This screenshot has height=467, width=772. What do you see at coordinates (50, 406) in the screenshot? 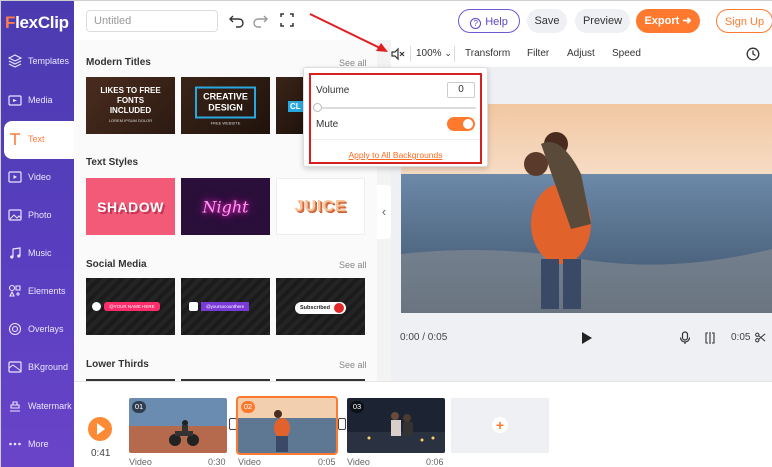
I see `sidebar-item-label: Watermark` at bounding box center [50, 406].